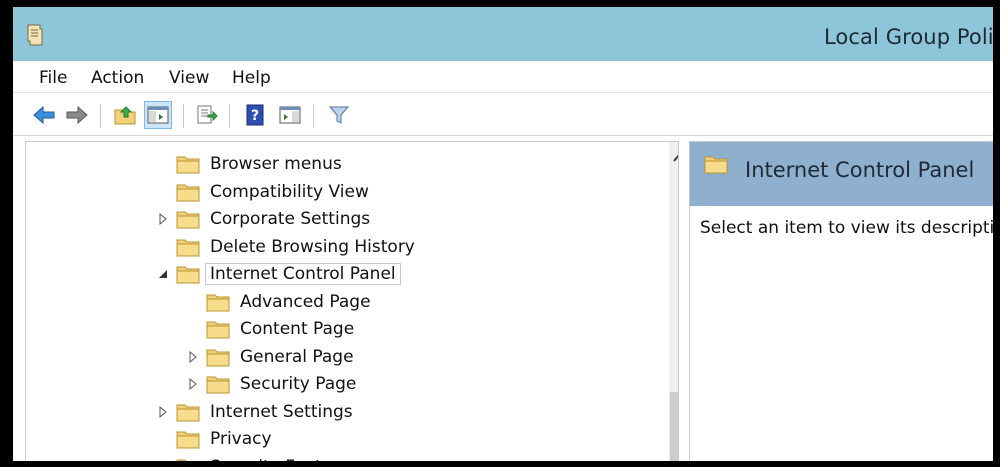  Describe the element at coordinates (290, 115) in the screenshot. I see `show-hide-action-pane-icon` at that location.